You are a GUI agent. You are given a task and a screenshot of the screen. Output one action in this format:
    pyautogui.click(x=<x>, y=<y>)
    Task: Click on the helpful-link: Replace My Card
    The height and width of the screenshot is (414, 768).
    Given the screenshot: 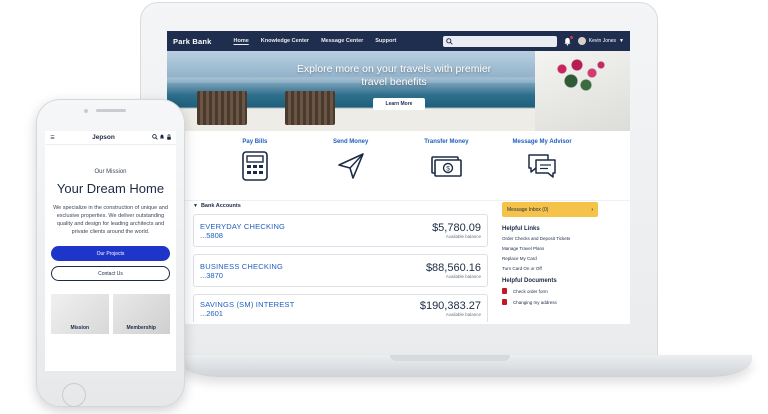 What is the action you would take?
    pyautogui.click(x=550, y=258)
    